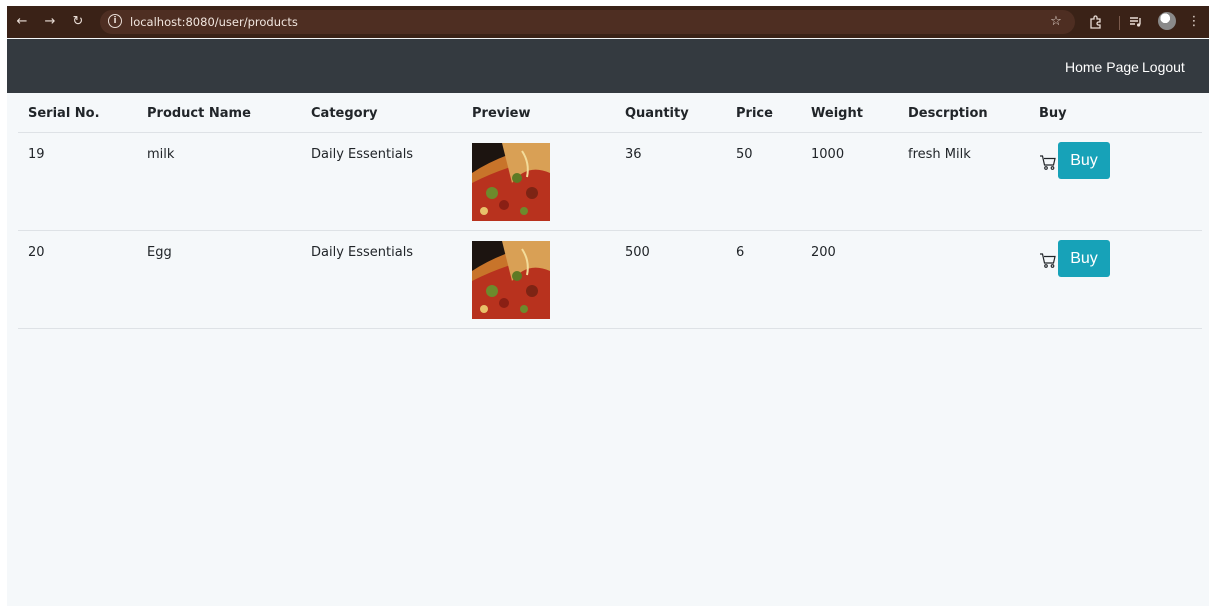 This screenshot has height=606, width=1209. Describe the element at coordinates (608, 66) in the screenshot. I see `app-navbar: Home Page Logout` at that location.